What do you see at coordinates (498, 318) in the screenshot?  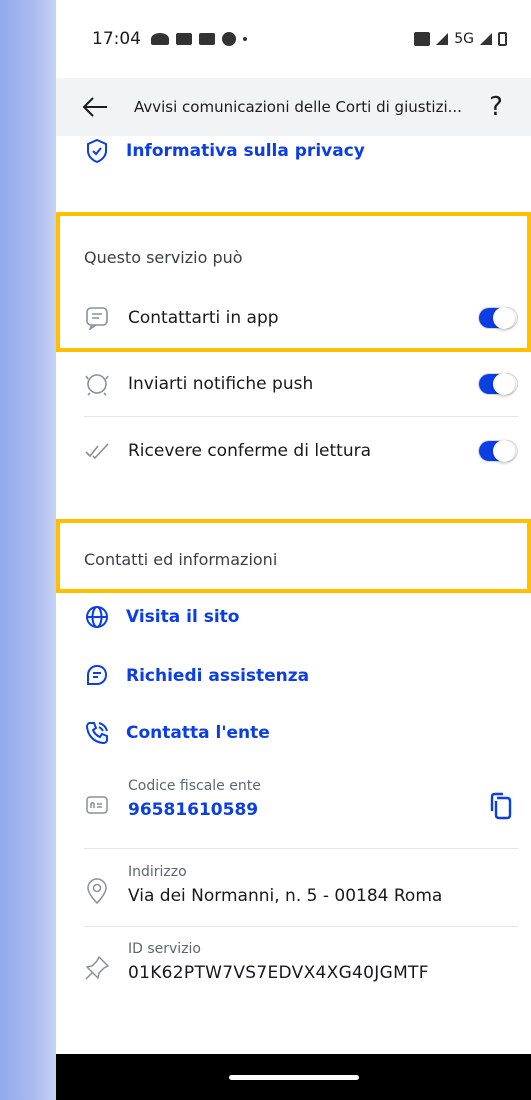 I see `toggle-contact` at bounding box center [498, 318].